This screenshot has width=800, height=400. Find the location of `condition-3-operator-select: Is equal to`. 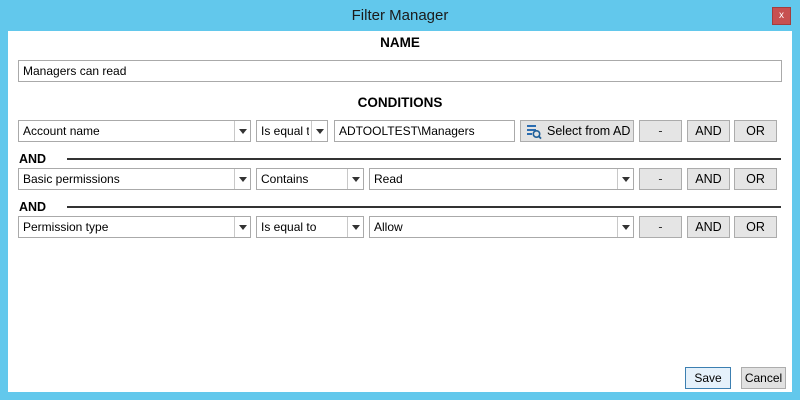

condition-3-operator-select: Is equal to is located at coordinates (310, 227).